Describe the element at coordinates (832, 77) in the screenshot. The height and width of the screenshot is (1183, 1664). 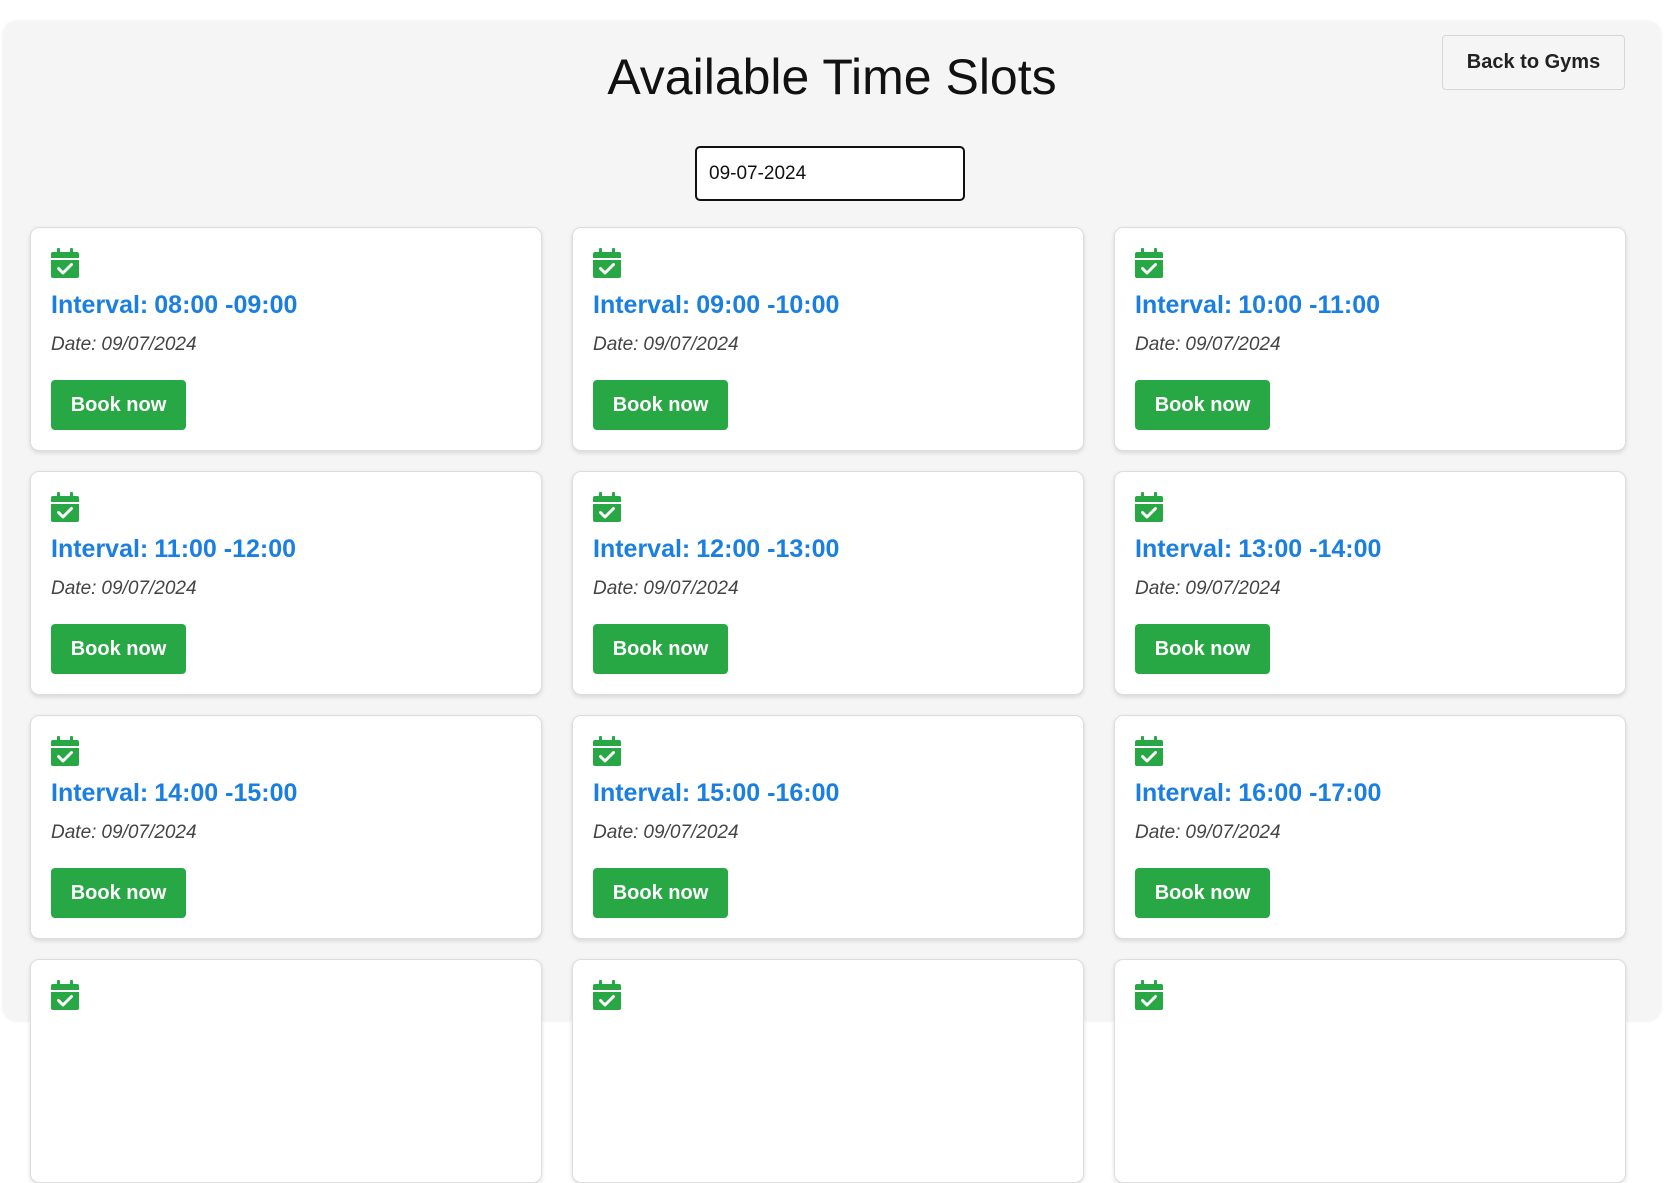
I see `page-title: Available Time Slots` at that location.